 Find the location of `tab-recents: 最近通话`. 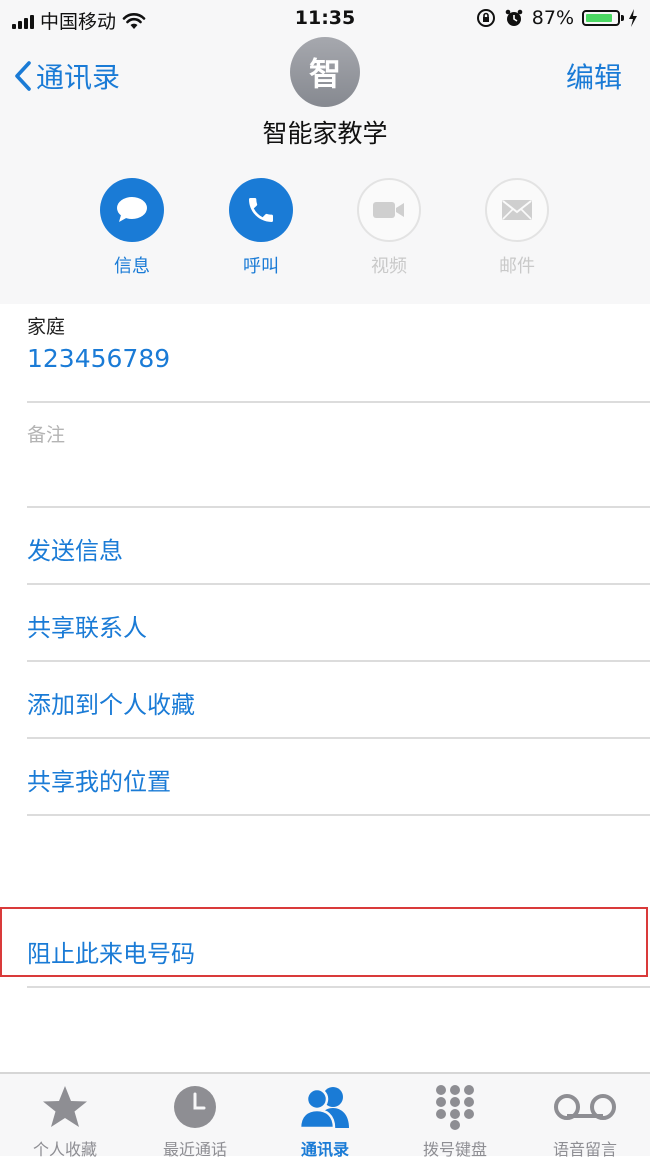

tab-recents: 最近通话 is located at coordinates (195, 1121).